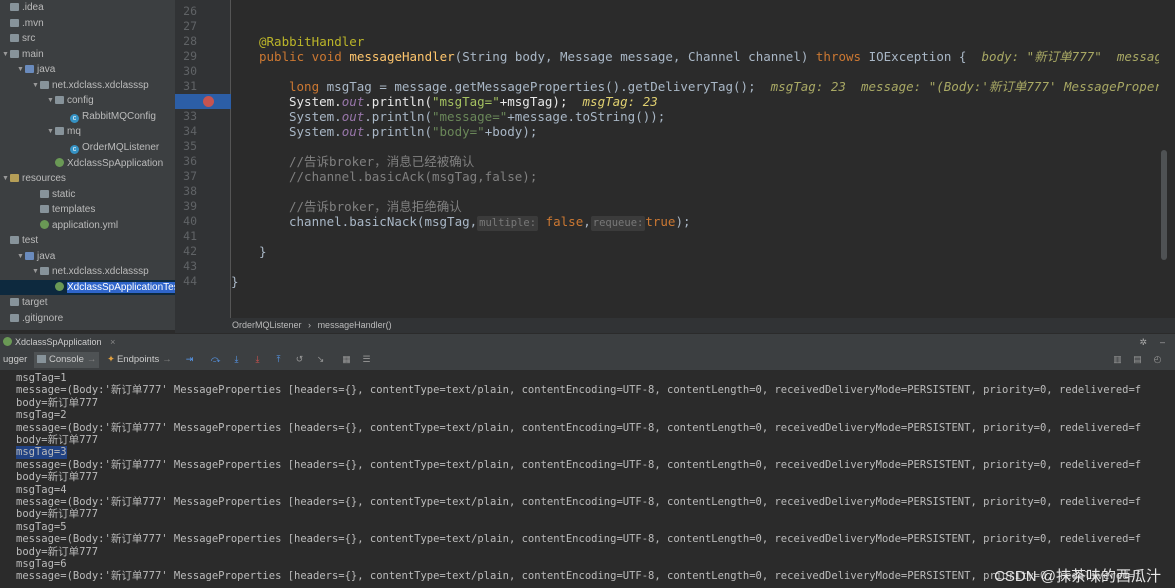 This screenshot has height=588, width=1175. What do you see at coordinates (87, 24) in the screenshot?
I see `tree-item: .mvn` at bounding box center [87, 24].